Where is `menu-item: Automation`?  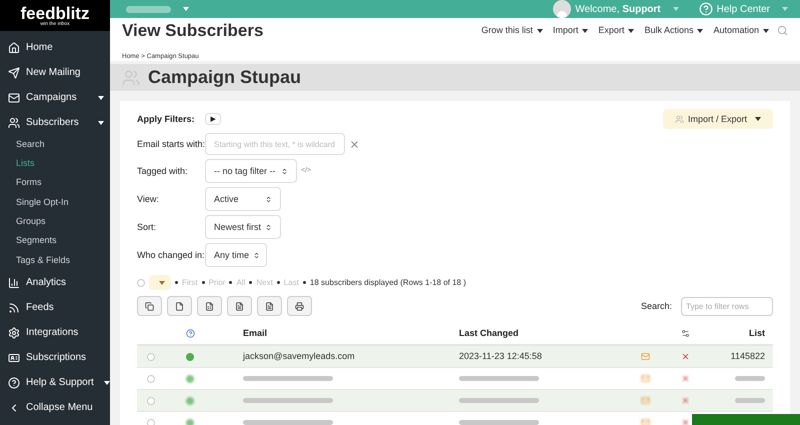 menu-item: Automation is located at coordinates (741, 31).